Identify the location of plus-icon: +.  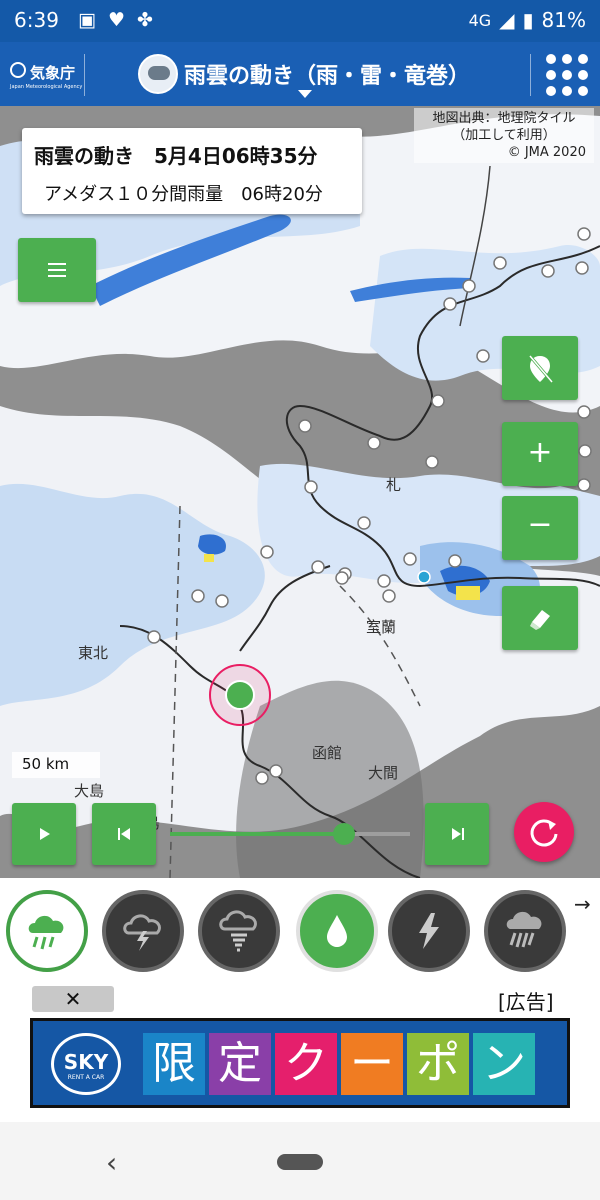
(540, 452).